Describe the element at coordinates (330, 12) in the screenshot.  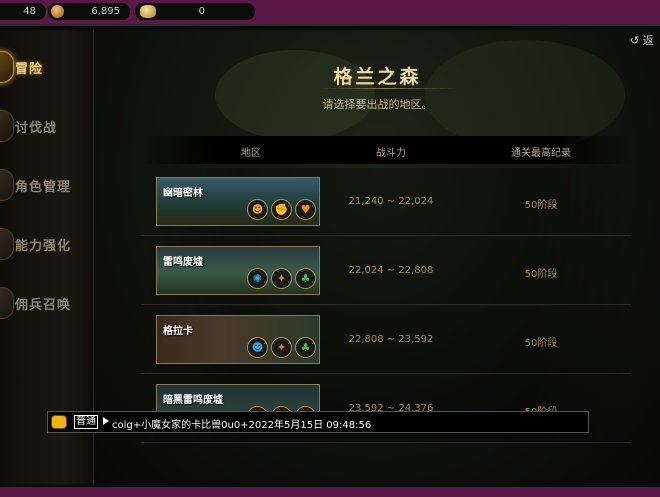
I see `resource-bar: 48 6,895 0` at that location.